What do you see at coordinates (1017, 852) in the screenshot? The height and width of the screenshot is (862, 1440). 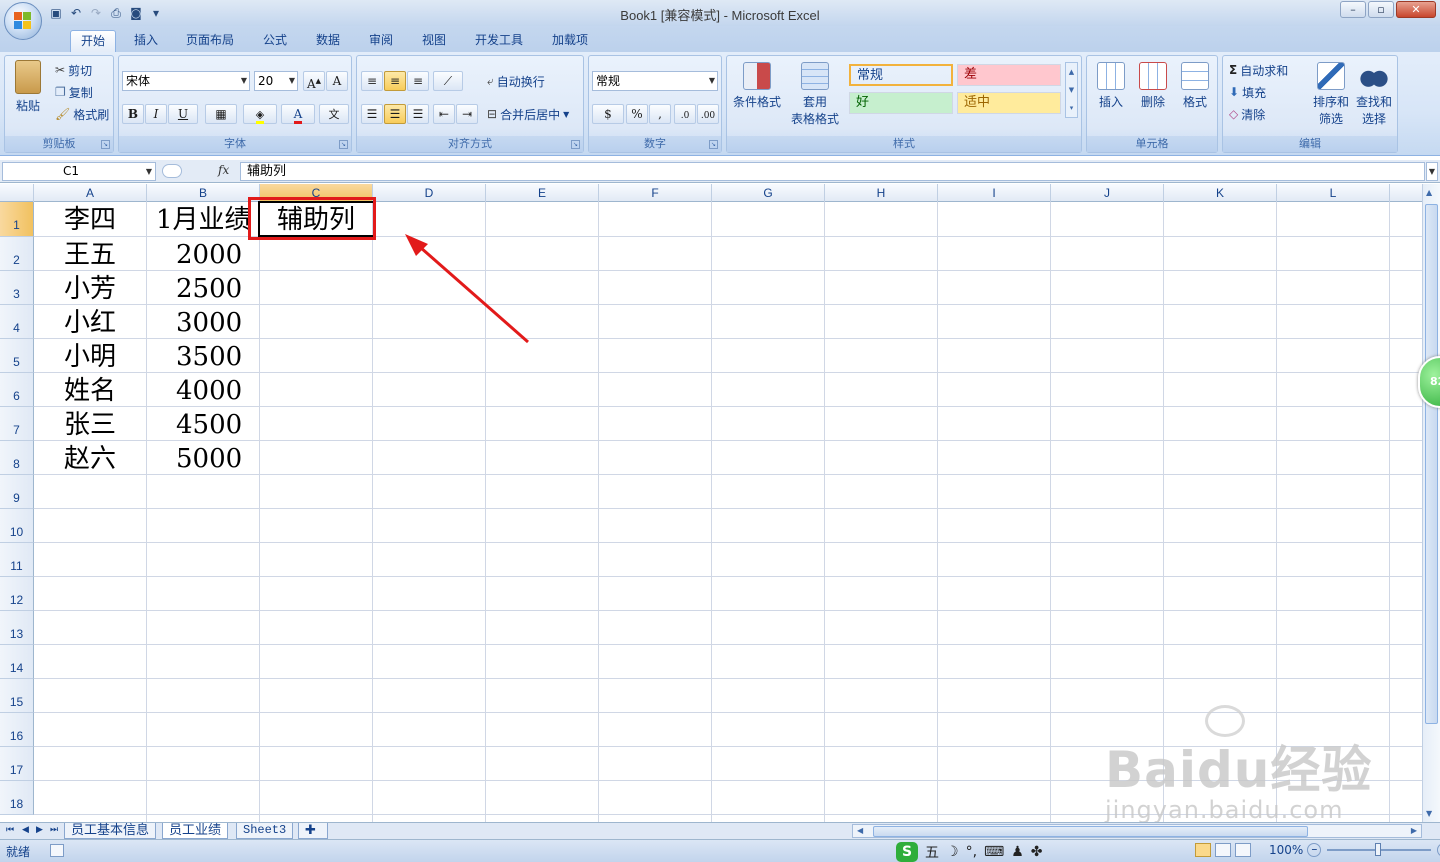 I see `user-icon: ♟` at bounding box center [1017, 852].